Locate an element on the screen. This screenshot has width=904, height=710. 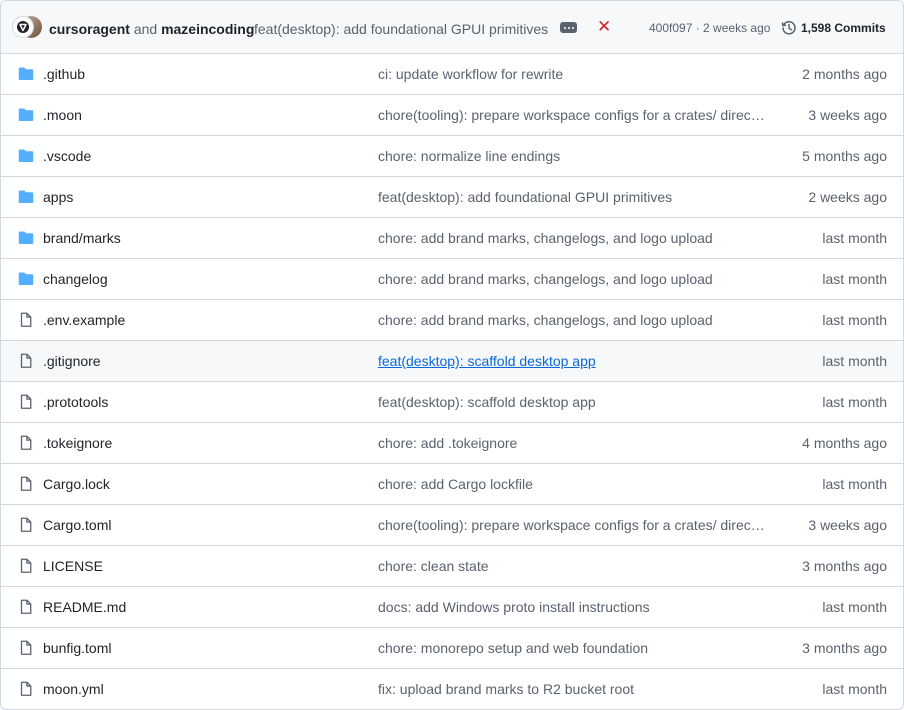
commit-message-link: chore: clean state is located at coordinates (433, 566).